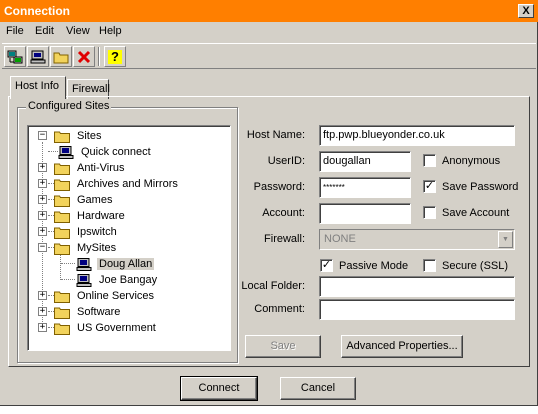 This screenshot has height=414, width=538. I want to click on tree-item-label: MySites, so click(97, 248).